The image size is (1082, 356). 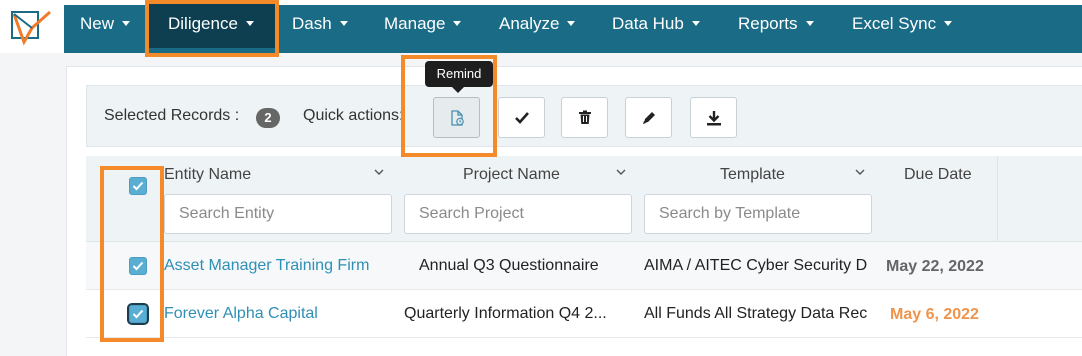 I want to click on download-button, so click(x=713, y=117).